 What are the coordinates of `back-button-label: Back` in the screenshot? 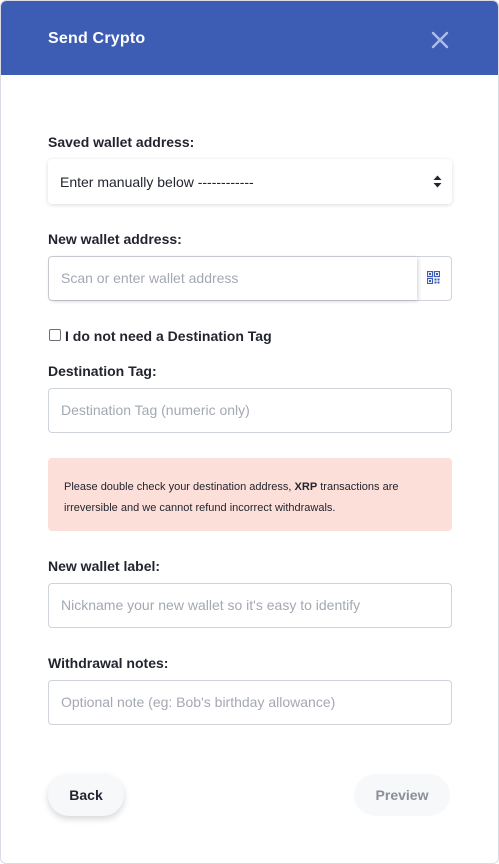 It's located at (86, 795).